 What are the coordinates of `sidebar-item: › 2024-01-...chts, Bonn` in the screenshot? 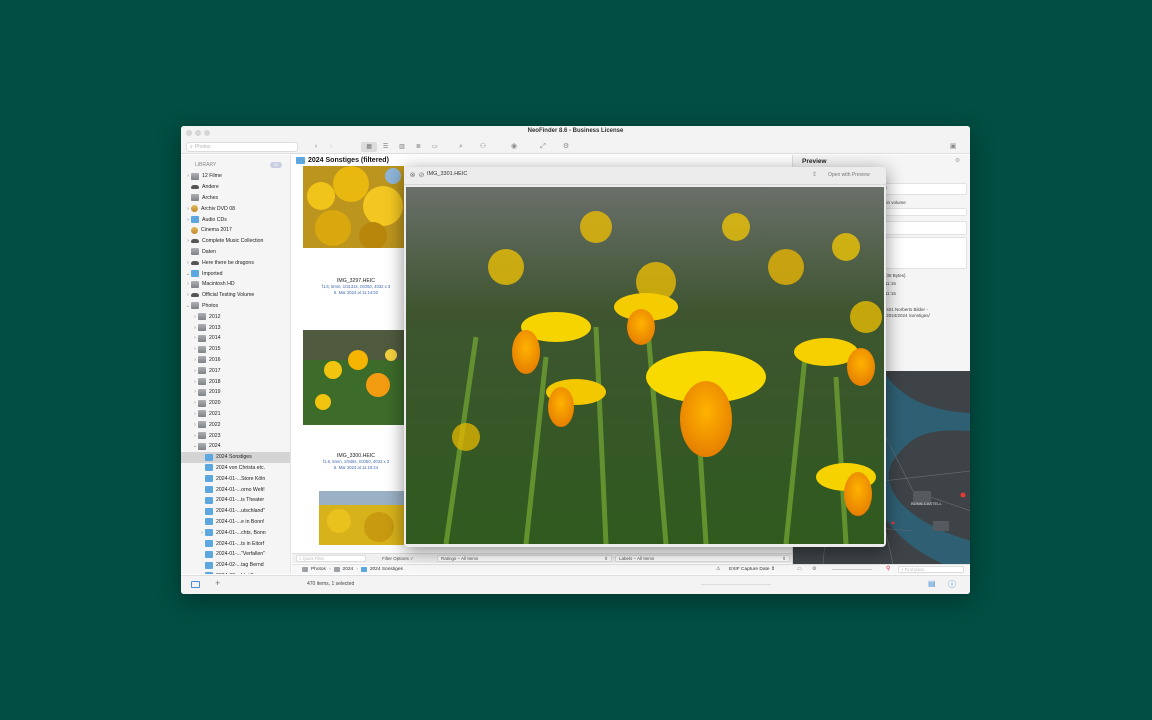 It's located at (235, 532).